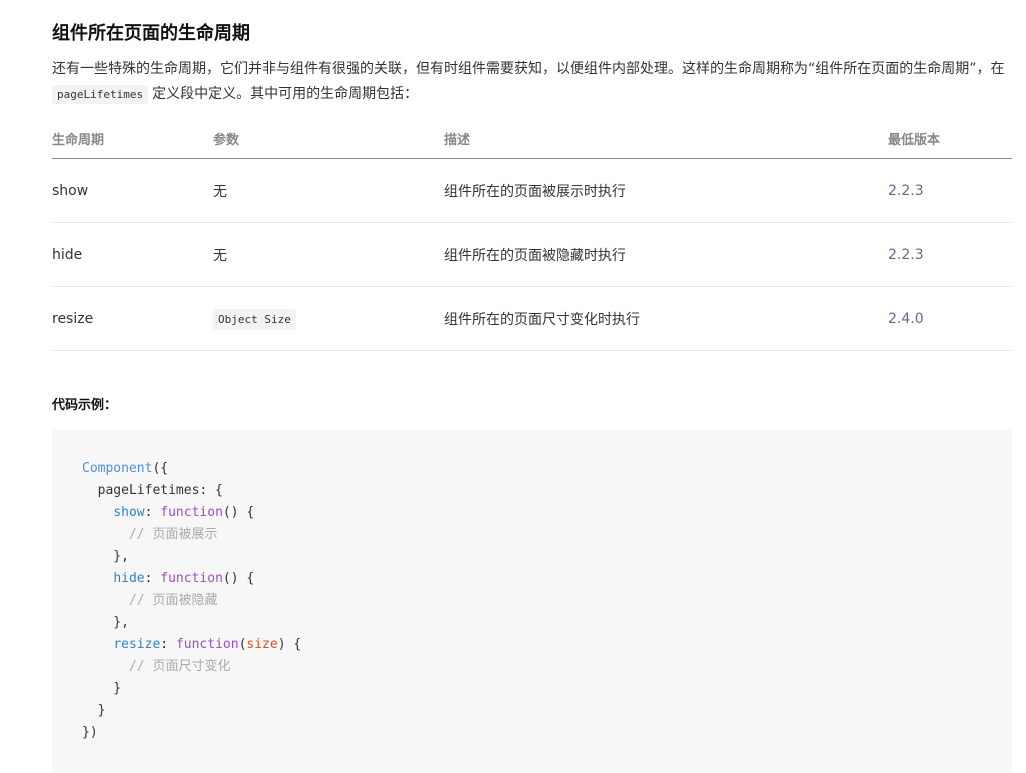 This screenshot has height=773, width=1026. What do you see at coordinates (132, 190) in the screenshot?
I see `lifecycle-name: show` at bounding box center [132, 190].